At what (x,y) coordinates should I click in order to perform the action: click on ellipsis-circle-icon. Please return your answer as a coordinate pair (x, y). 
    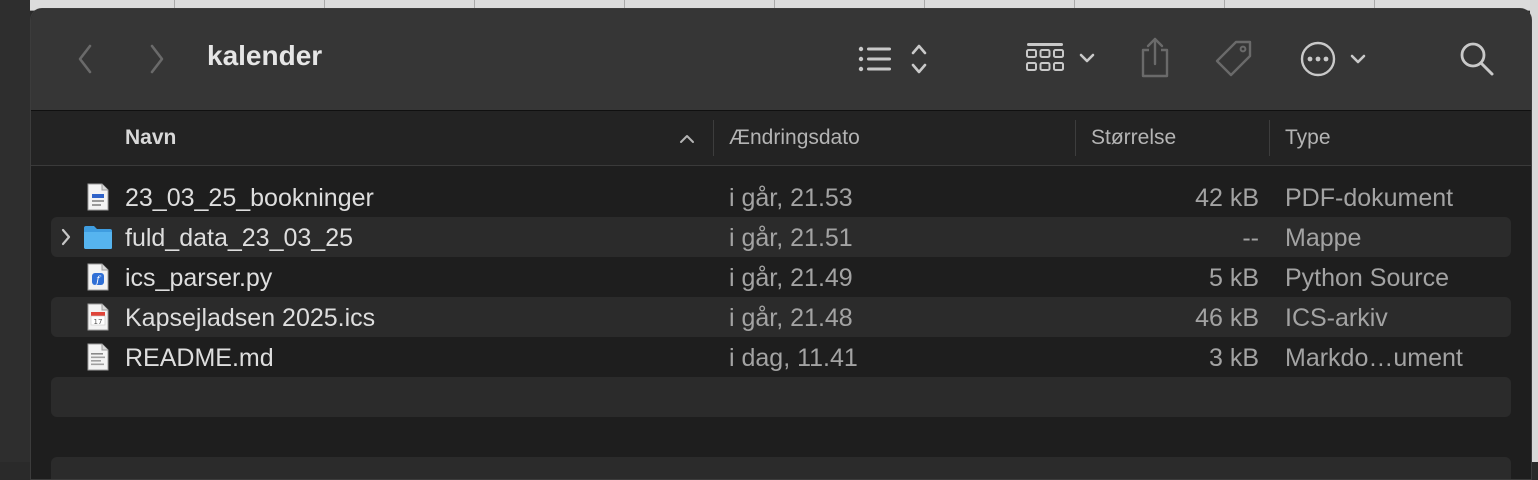
    Looking at the image, I should click on (1333, 59).